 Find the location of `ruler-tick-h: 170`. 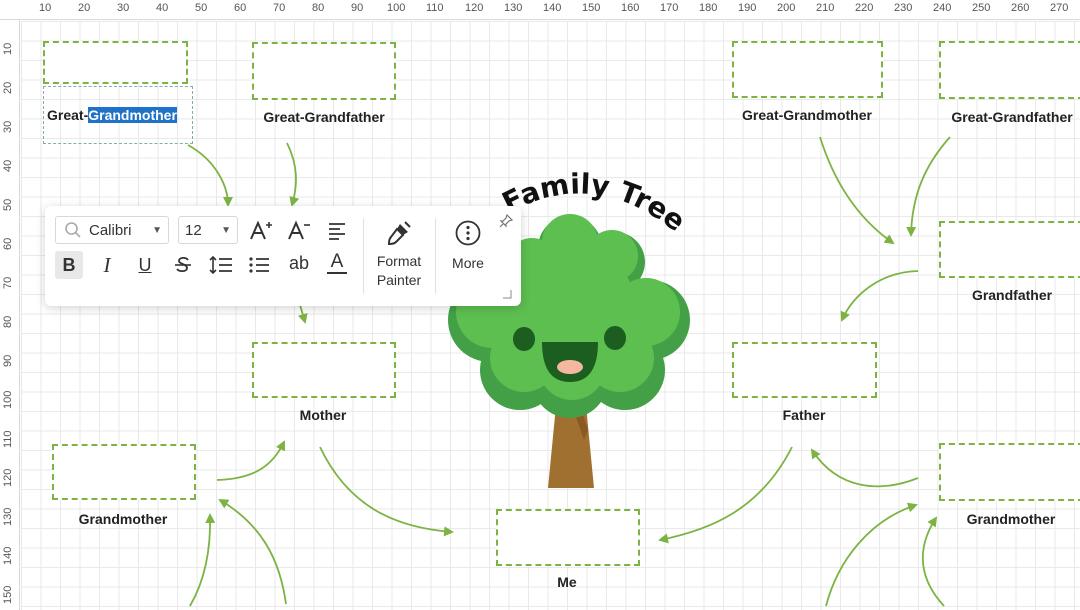

ruler-tick-h: 170 is located at coordinates (669, 8).